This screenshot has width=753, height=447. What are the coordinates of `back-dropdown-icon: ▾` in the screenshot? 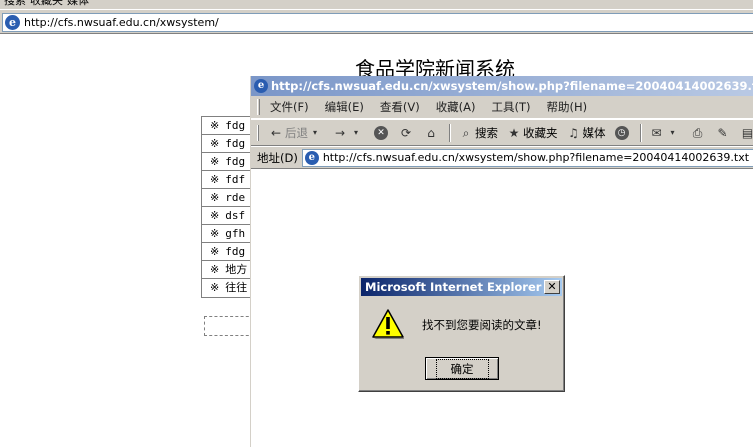 It's located at (314, 132).